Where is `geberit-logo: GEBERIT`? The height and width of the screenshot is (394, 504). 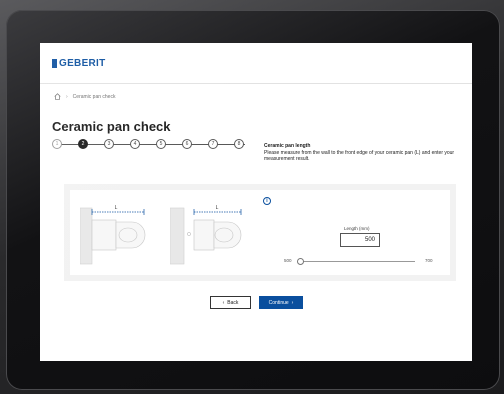 geberit-logo: GEBERIT is located at coordinates (79, 63).